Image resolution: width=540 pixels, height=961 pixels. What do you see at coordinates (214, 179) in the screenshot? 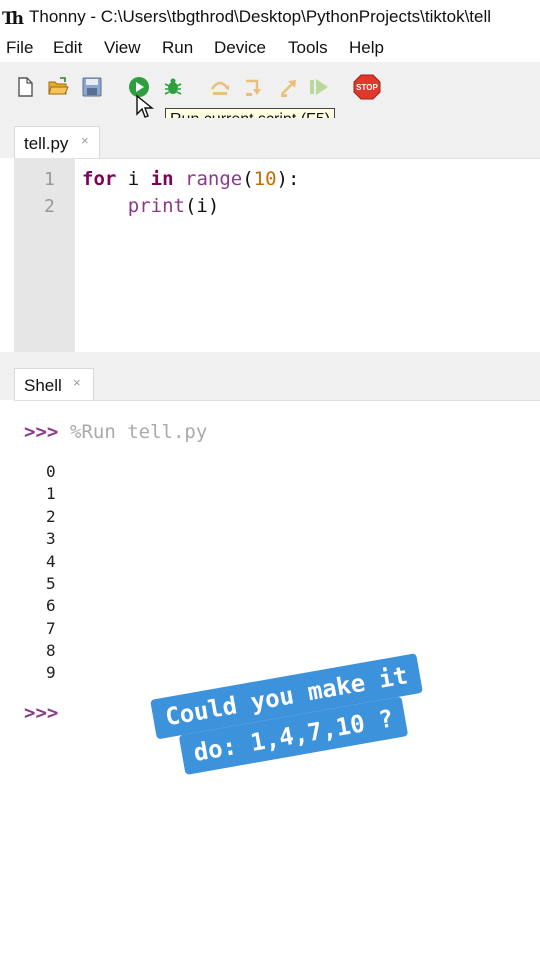
I see `builtin-function: range` at bounding box center [214, 179].